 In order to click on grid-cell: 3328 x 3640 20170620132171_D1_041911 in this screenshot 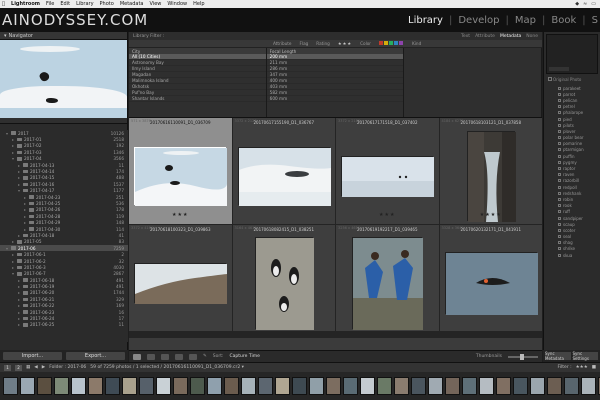, I will do `click(490, 278)`.